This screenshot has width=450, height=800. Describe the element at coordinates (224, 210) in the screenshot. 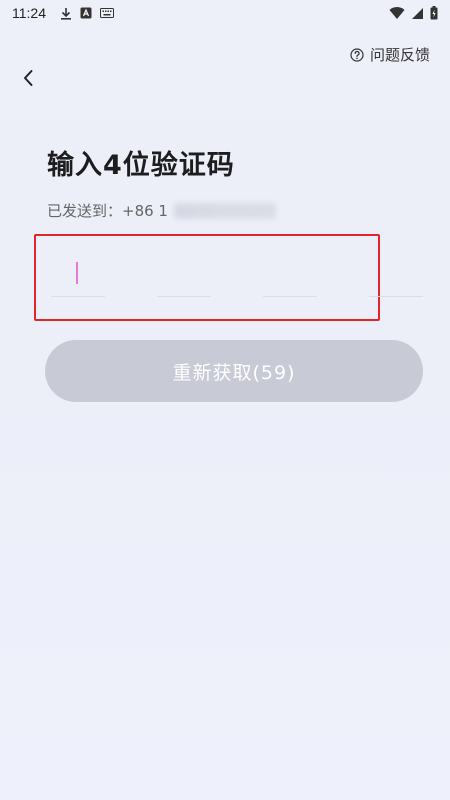

I see `masked-phone-number` at that location.